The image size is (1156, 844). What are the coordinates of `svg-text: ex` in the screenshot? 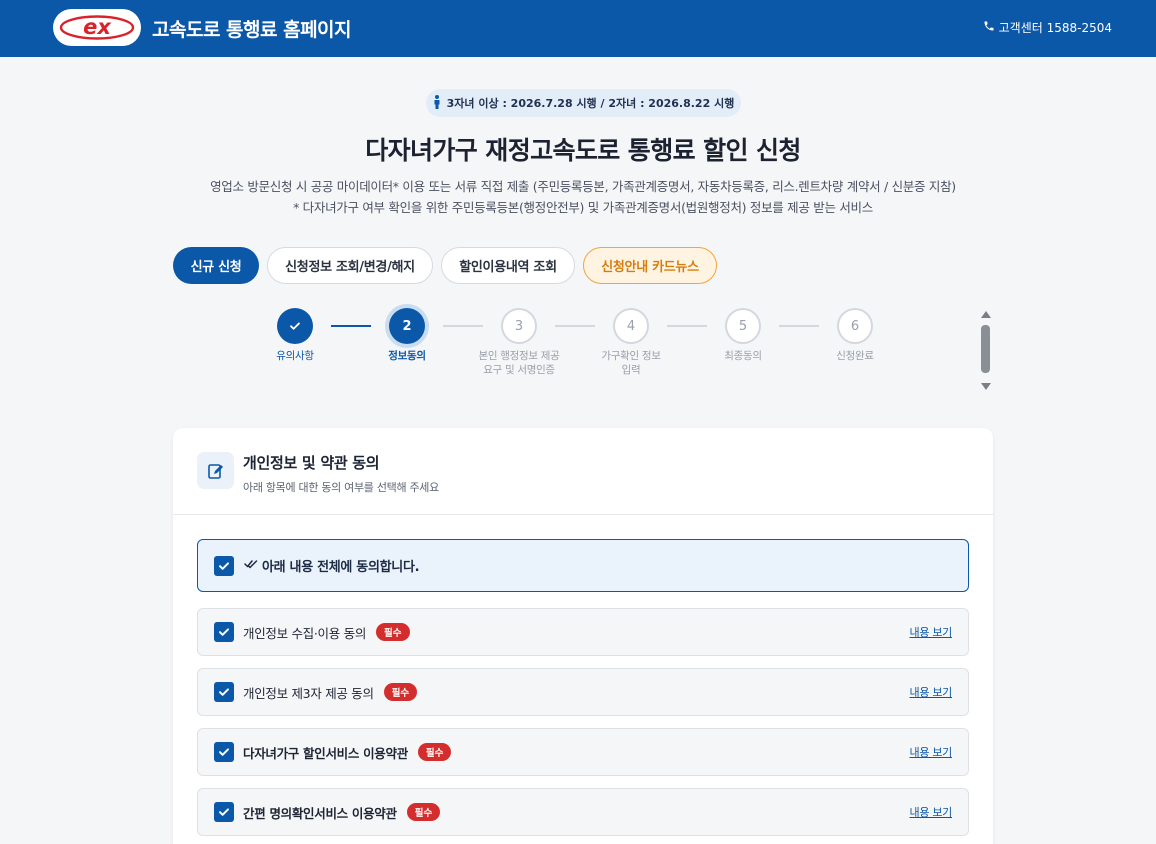 It's located at (97, 27).